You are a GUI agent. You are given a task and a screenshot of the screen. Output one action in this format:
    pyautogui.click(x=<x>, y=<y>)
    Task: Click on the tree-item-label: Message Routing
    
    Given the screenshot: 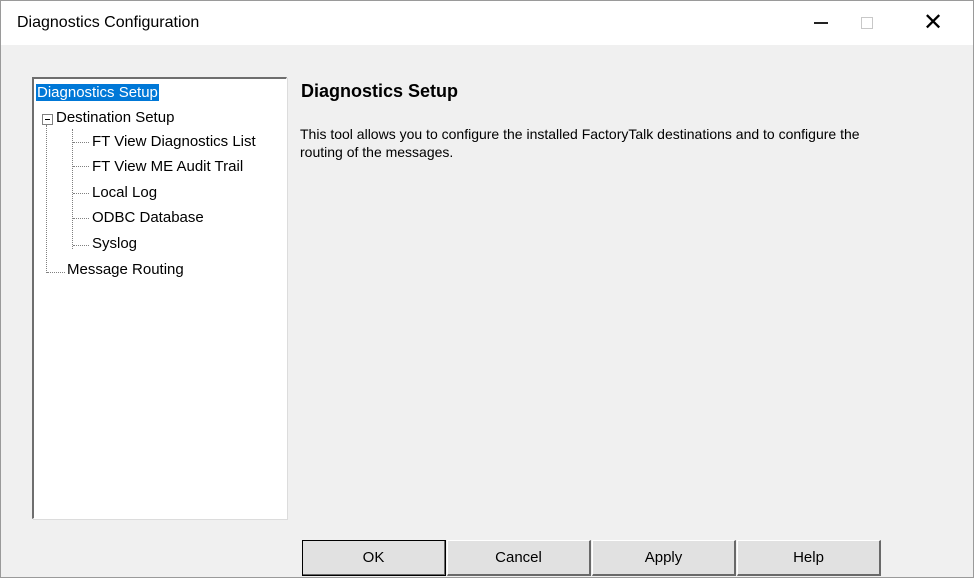 What is the action you would take?
    pyautogui.click(x=125, y=269)
    